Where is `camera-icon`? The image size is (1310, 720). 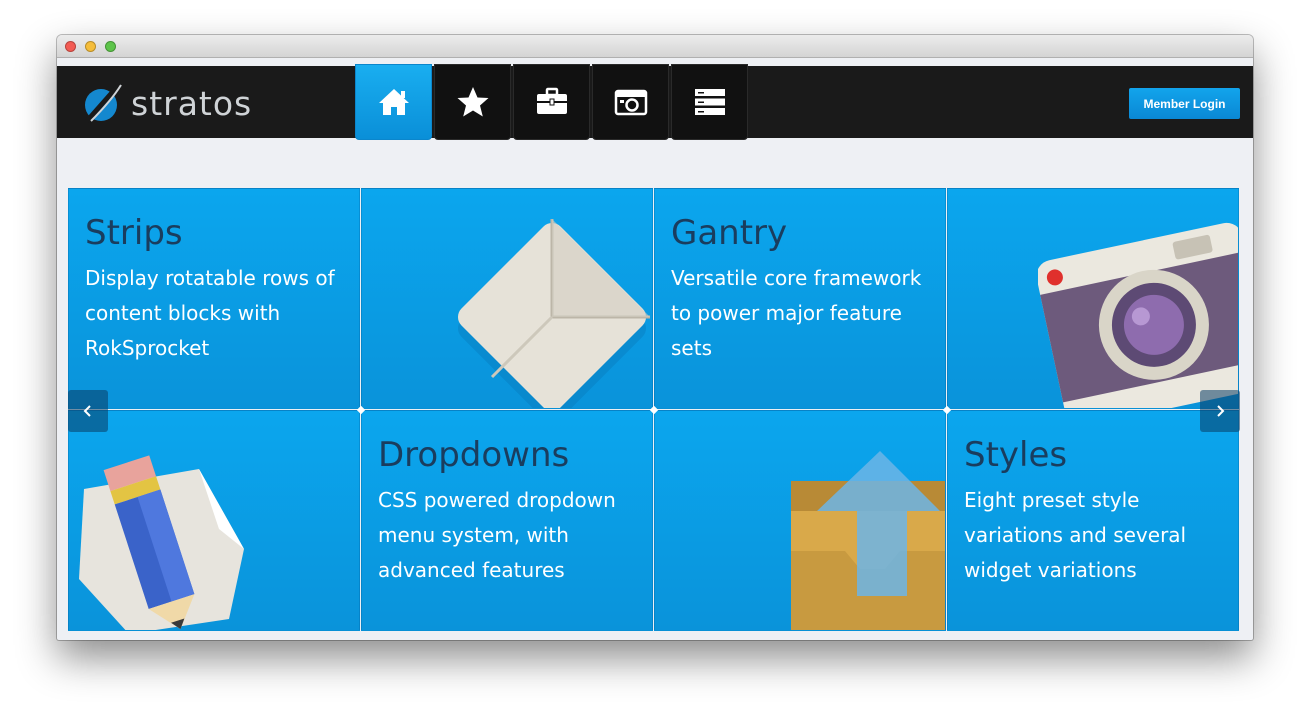 camera-icon is located at coordinates (630, 102).